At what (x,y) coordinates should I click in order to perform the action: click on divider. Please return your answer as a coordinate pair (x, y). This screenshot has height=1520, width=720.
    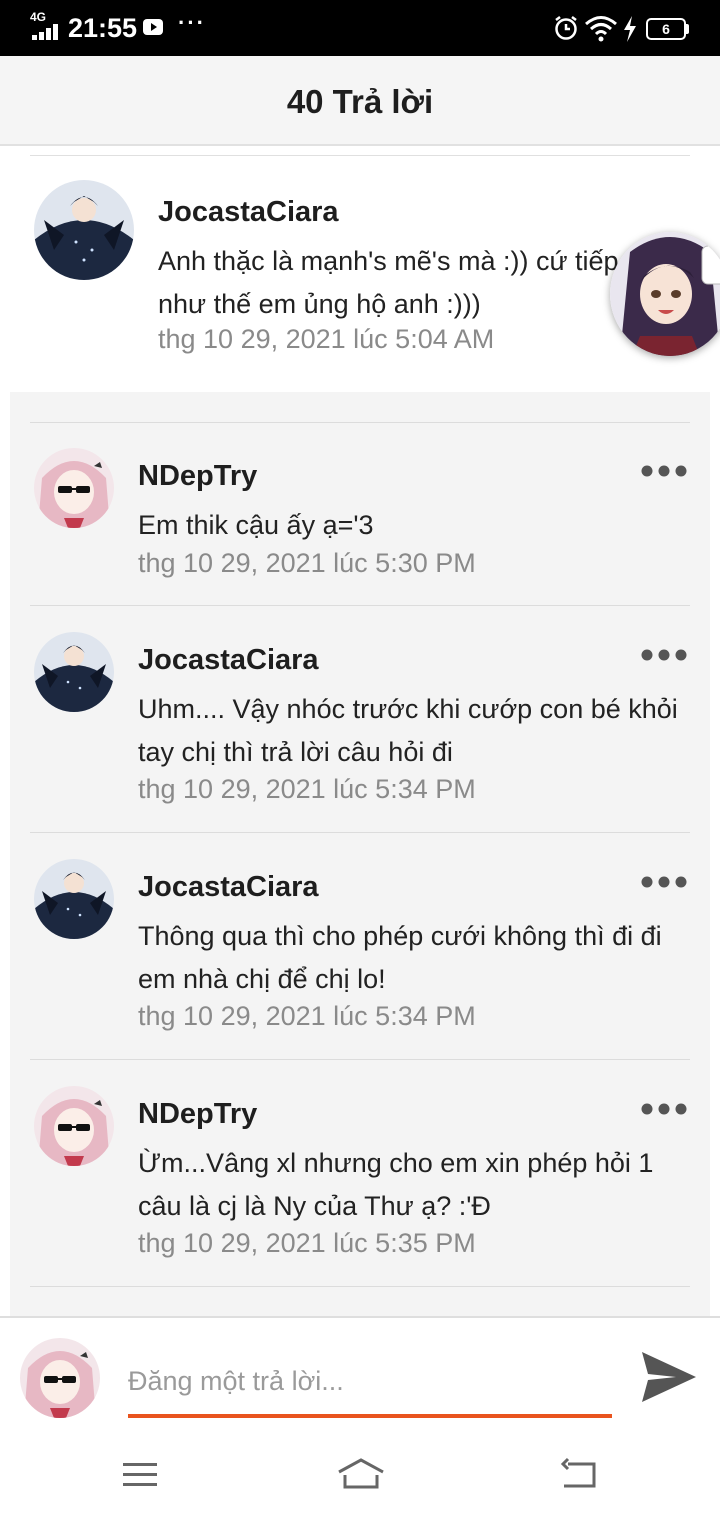
    Looking at the image, I should click on (360, 1286).